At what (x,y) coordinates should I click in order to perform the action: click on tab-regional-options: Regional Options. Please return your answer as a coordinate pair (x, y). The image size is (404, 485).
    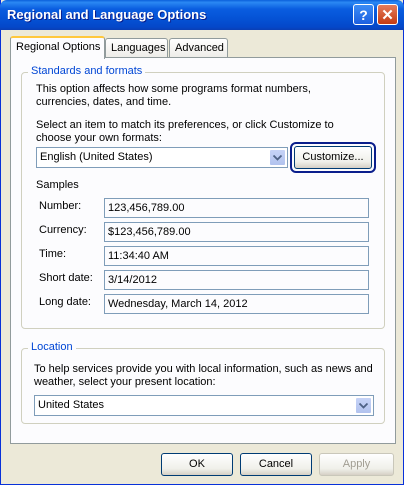
    Looking at the image, I should click on (57, 47).